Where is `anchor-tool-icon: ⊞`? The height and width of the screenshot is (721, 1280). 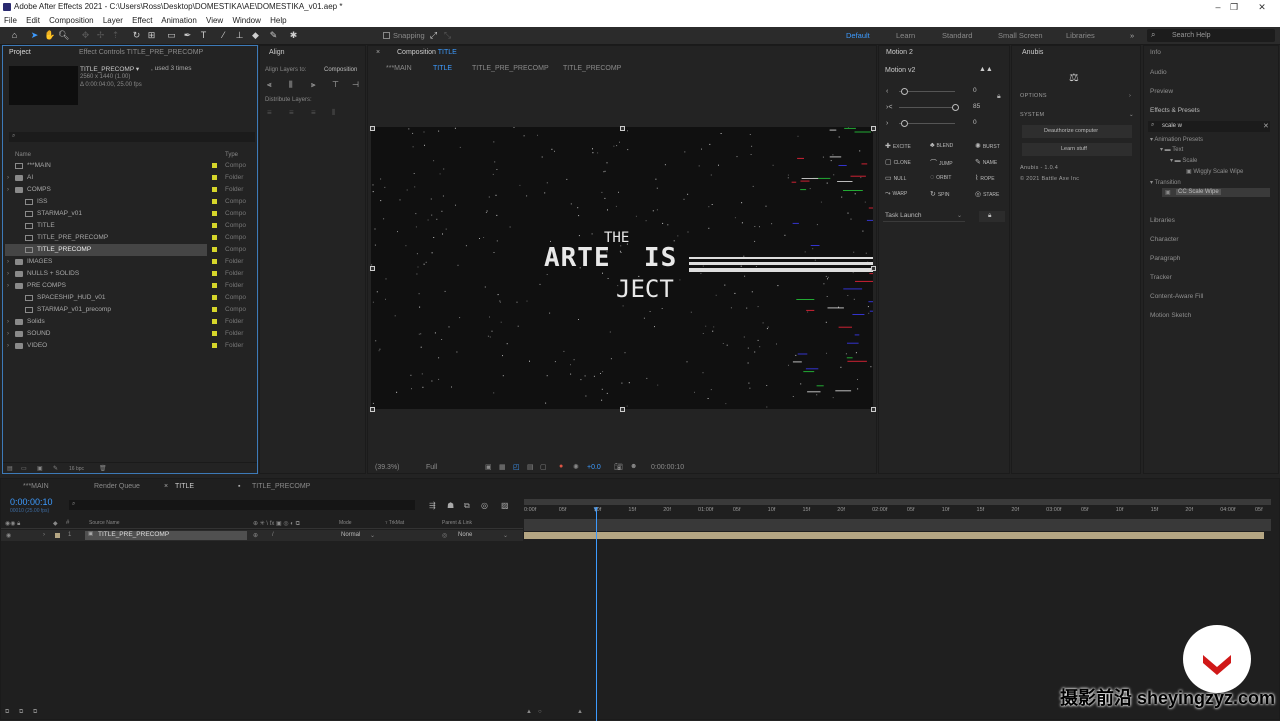 anchor-tool-icon: ⊞ is located at coordinates (151, 35).